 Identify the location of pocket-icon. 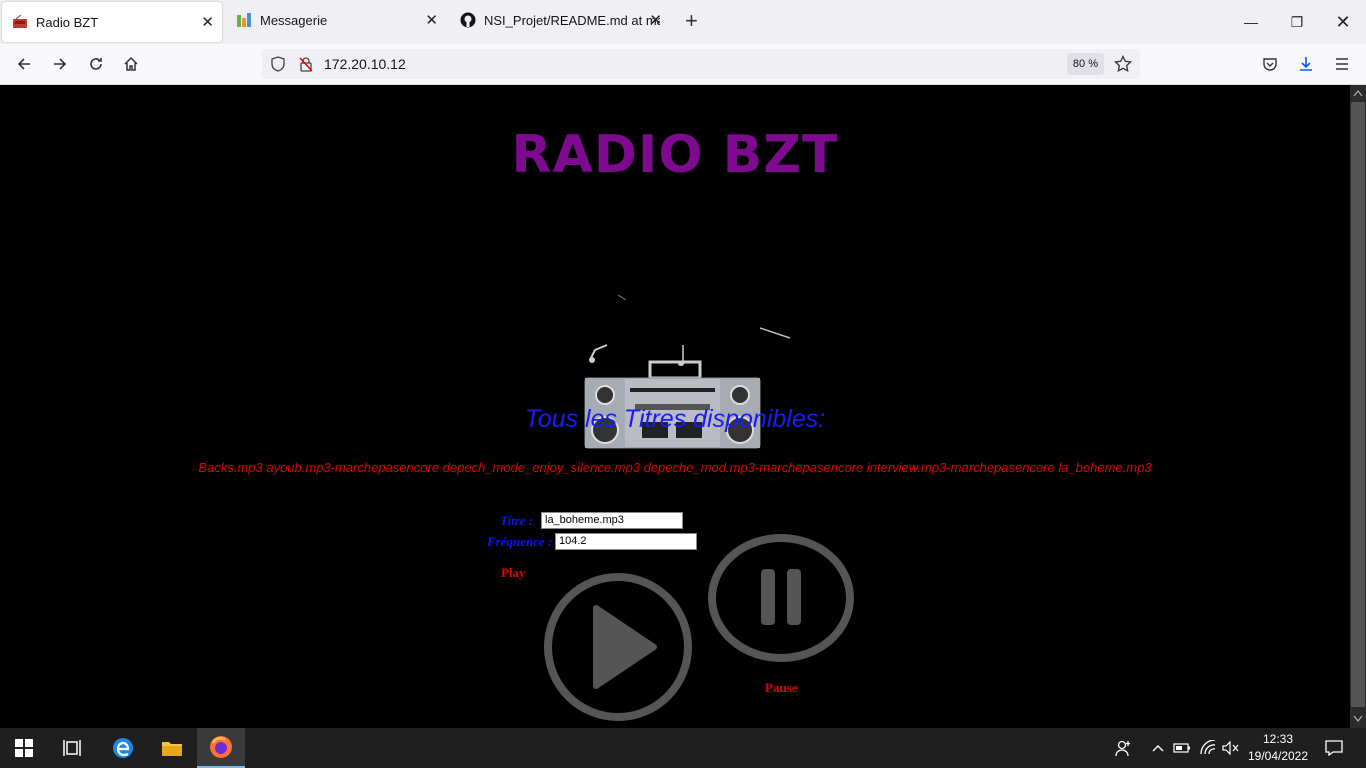
(1270, 64).